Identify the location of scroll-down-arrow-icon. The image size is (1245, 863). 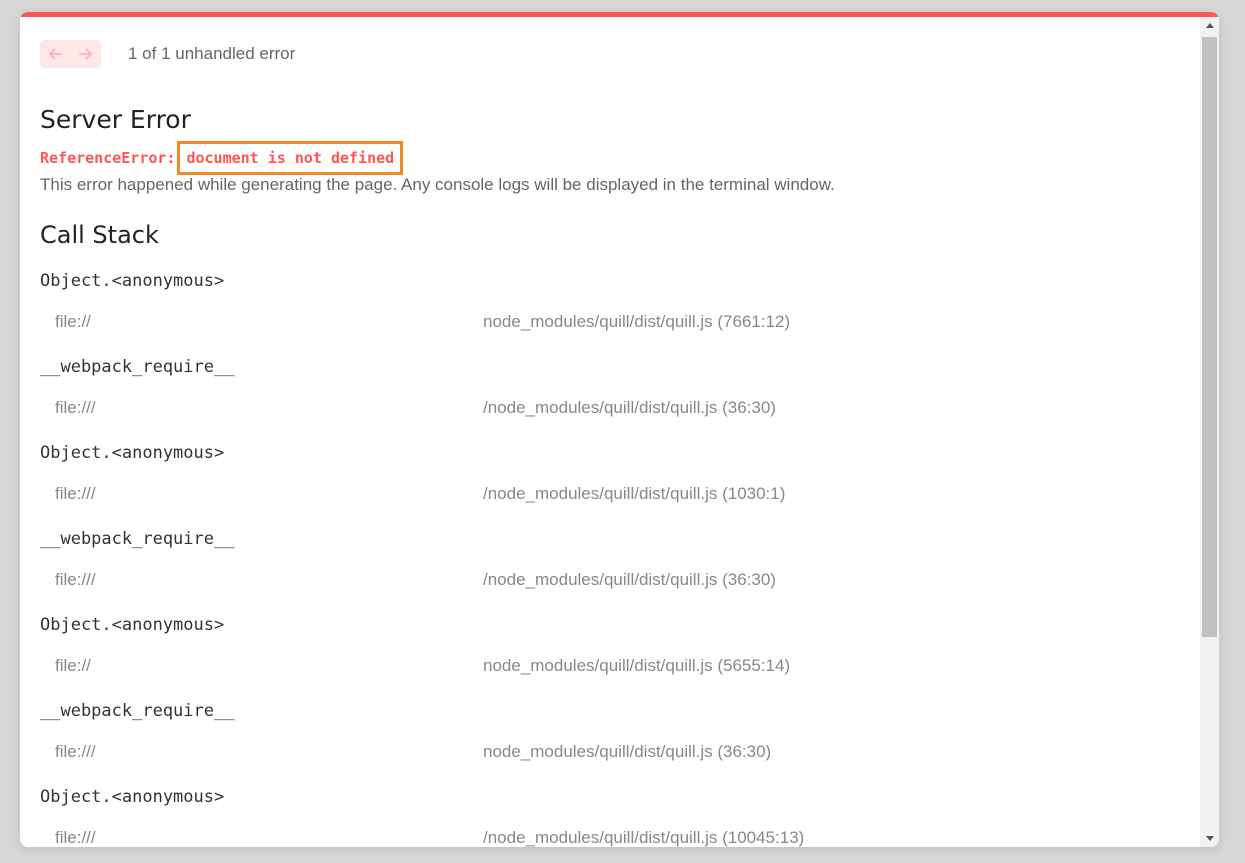
(1209, 838).